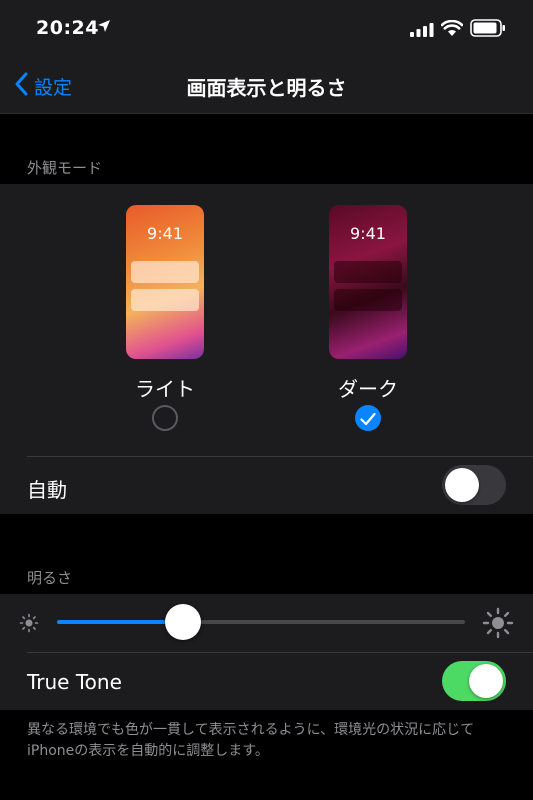 The height and width of the screenshot is (800, 533). Describe the element at coordinates (104, 27) in the screenshot. I see `location-arrow-icon` at that location.